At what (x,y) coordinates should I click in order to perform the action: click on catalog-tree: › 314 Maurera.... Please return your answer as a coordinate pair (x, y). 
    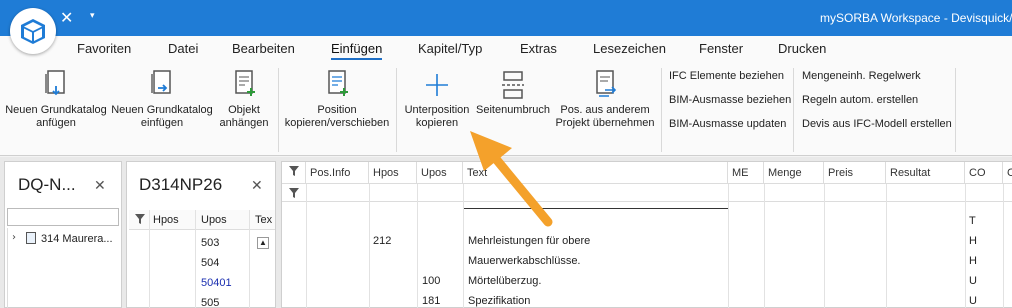
    Looking at the image, I should click on (63, 268).